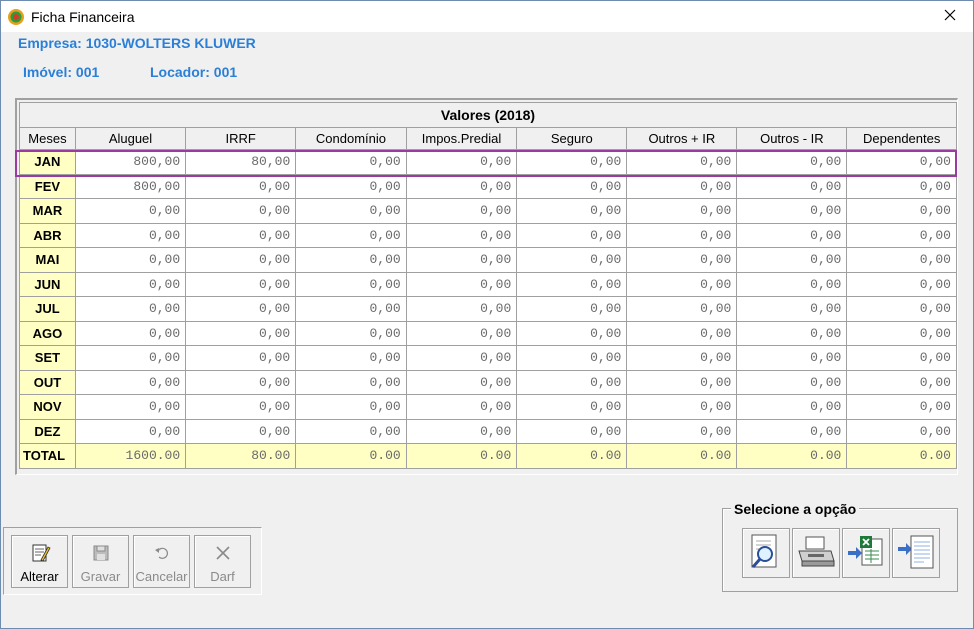  Describe the element at coordinates (866, 553) in the screenshot. I see `export-excel-button` at that location.